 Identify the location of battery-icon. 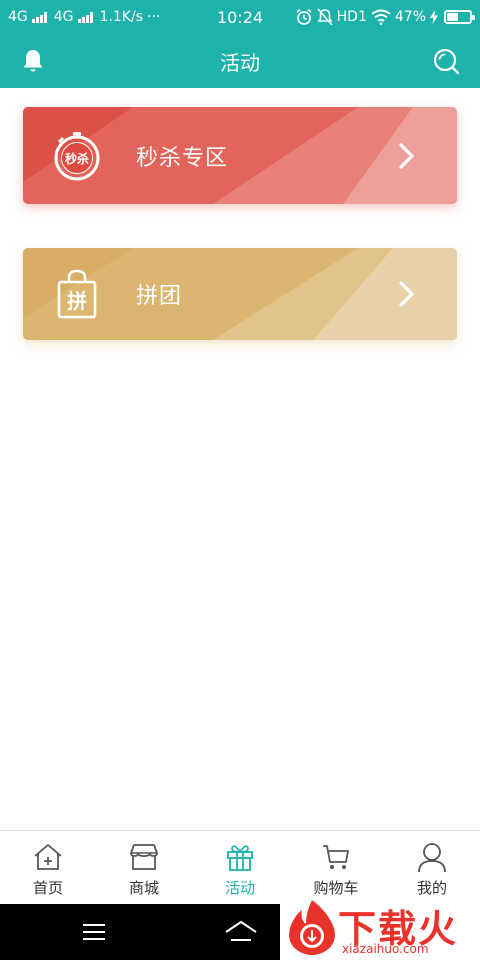
(459, 17).